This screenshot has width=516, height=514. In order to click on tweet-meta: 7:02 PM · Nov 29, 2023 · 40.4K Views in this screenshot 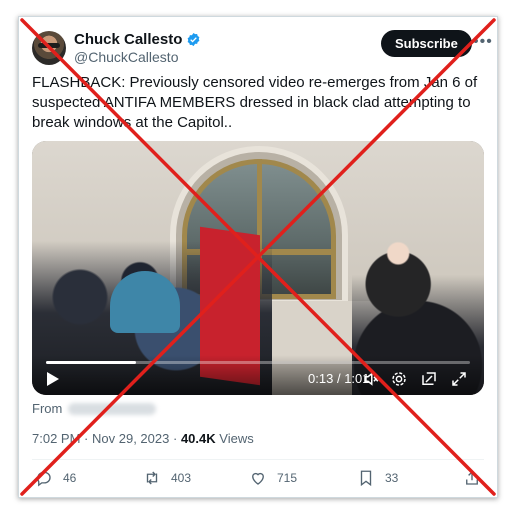, I will do `click(143, 438)`.